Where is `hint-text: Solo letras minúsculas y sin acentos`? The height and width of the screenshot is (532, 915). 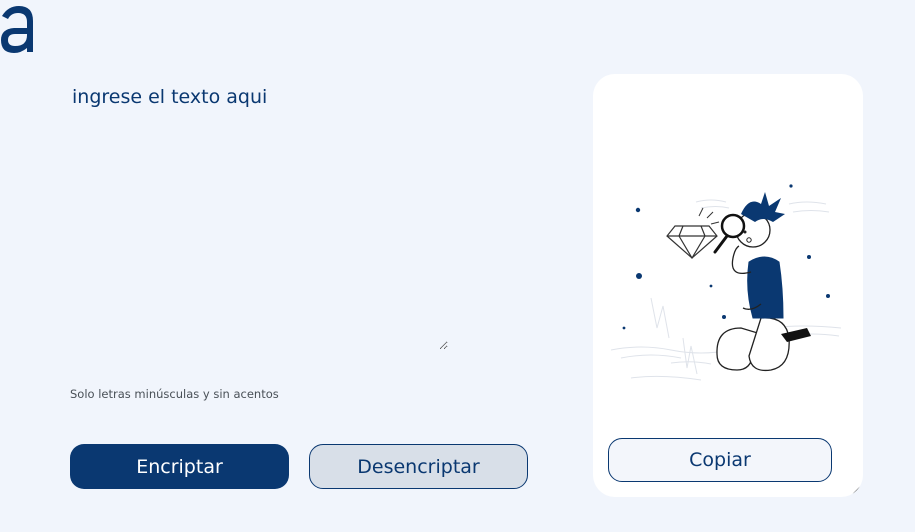 hint-text: Solo letras minúsculas y sin acentos is located at coordinates (174, 394).